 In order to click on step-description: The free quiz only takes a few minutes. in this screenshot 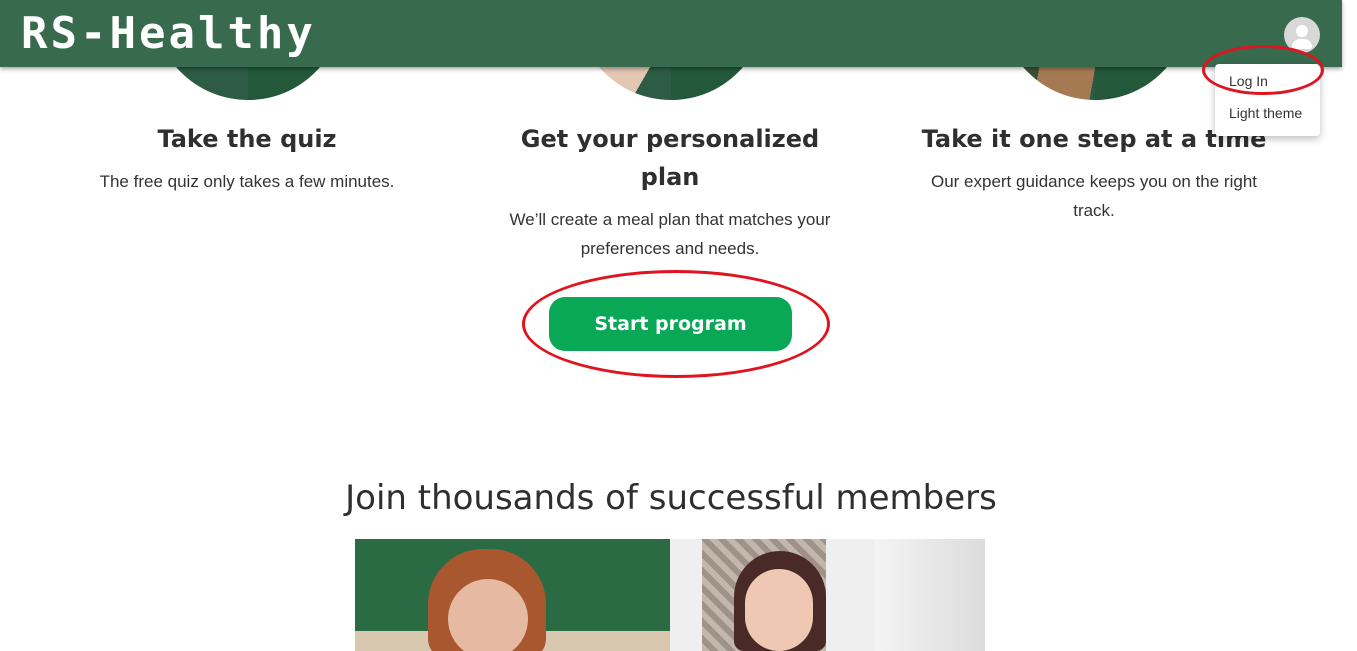, I will do `click(247, 181)`.